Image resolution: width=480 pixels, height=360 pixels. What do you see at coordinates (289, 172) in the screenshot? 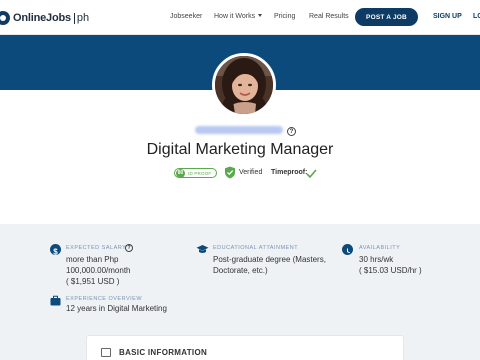
I see `timeproof-label: Timeproof:` at bounding box center [289, 172].